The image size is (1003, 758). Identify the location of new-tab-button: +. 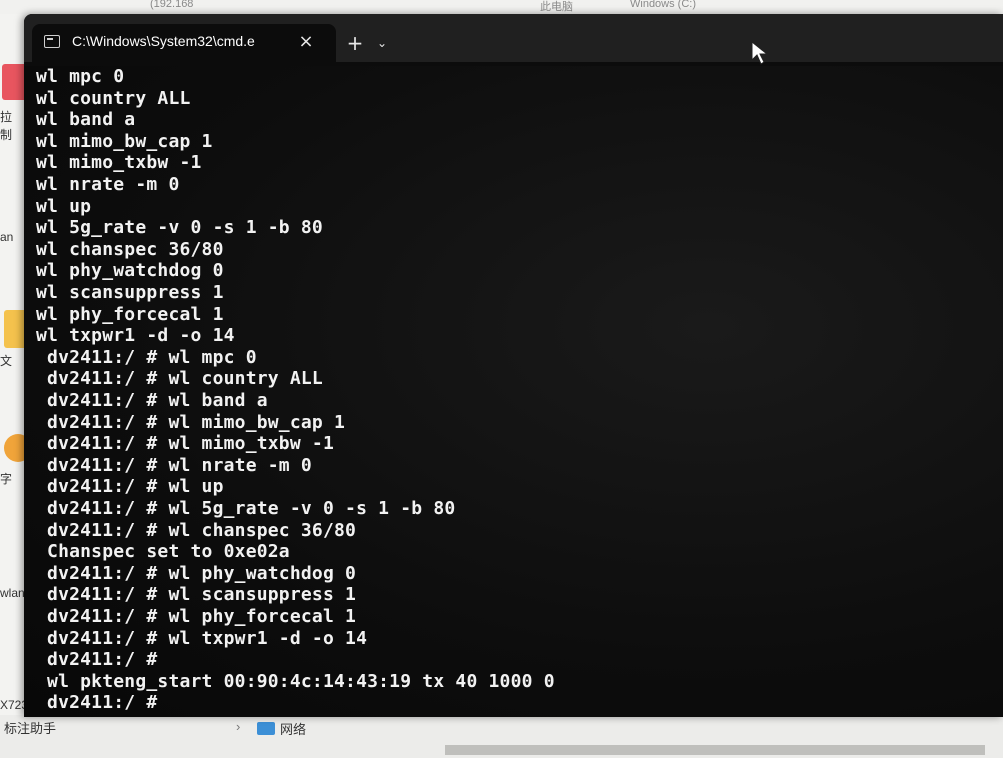
(355, 43).